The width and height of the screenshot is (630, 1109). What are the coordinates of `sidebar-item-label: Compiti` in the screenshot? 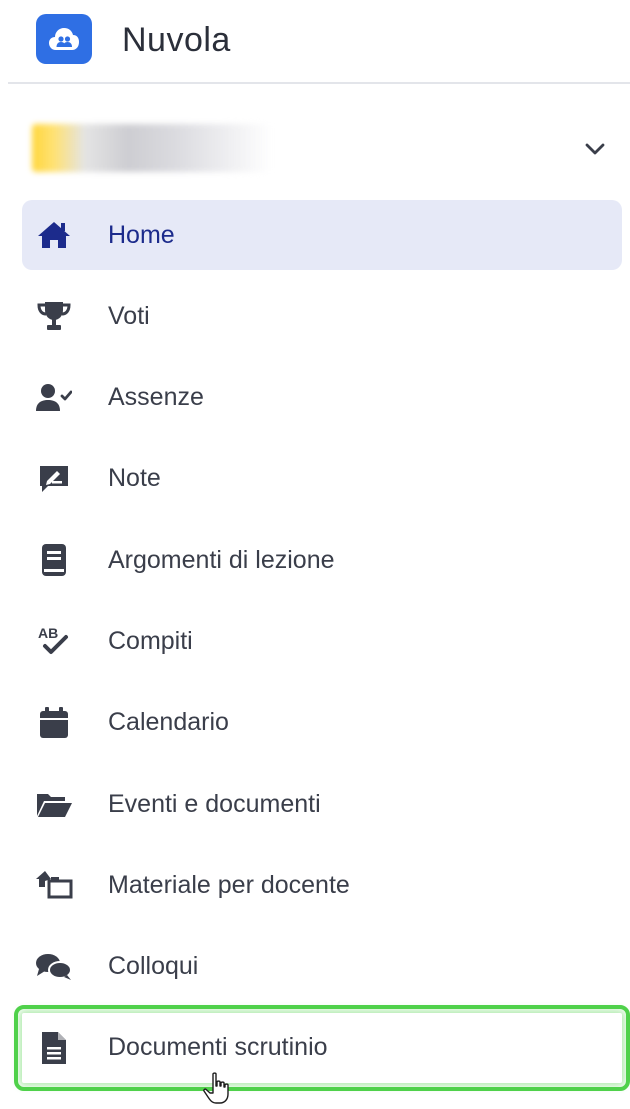 It's located at (150, 640).